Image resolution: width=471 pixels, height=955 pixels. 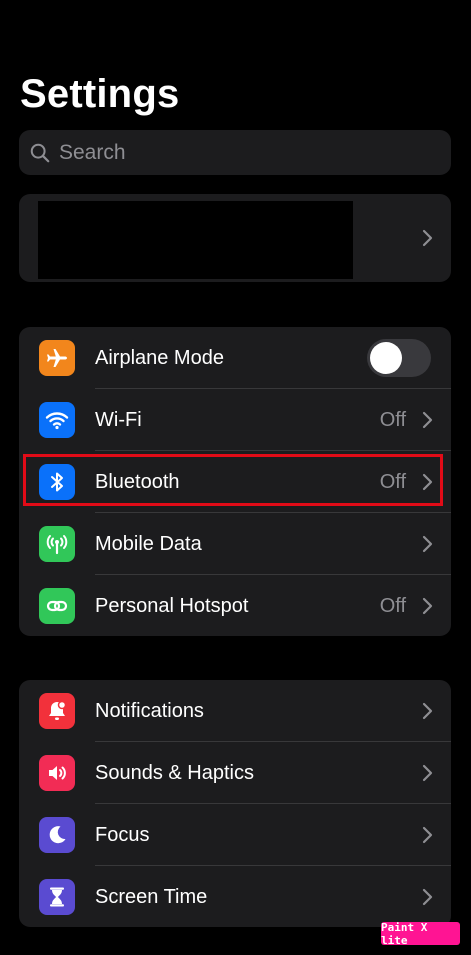 What do you see at coordinates (92, 153) in the screenshot?
I see `search-input: Search` at bounding box center [92, 153].